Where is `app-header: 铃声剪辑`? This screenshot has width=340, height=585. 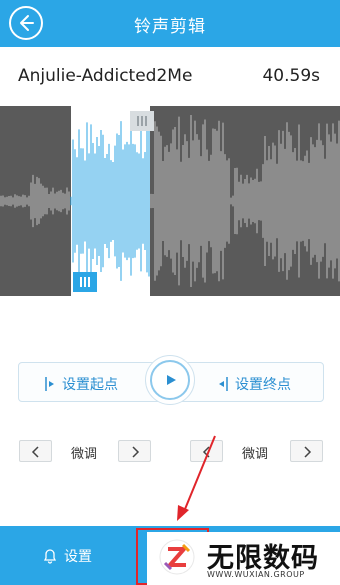 app-header: 铃声剪辑 is located at coordinates (170, 23).